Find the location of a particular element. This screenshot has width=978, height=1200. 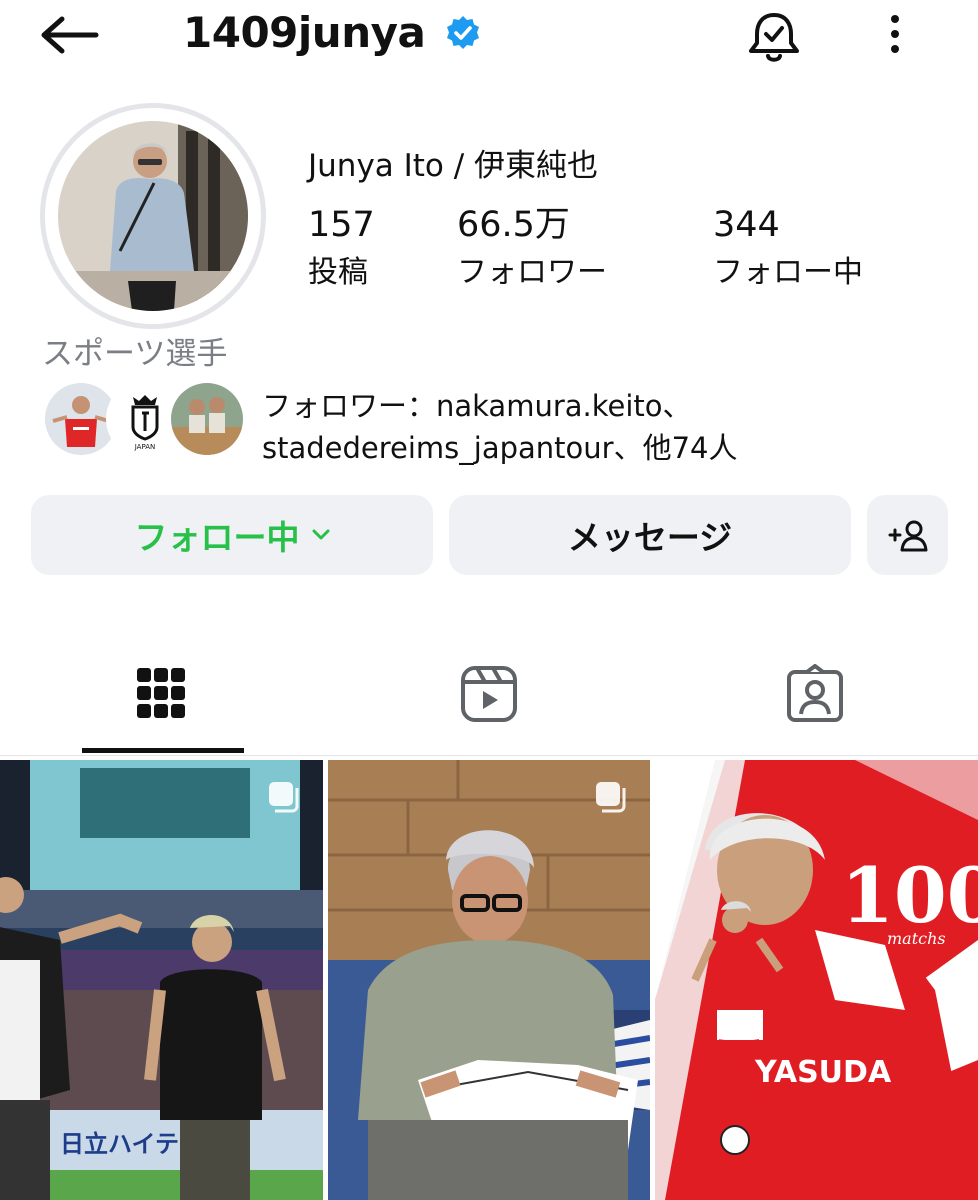

active-tab-indicator is located at coordinates (163, 750).